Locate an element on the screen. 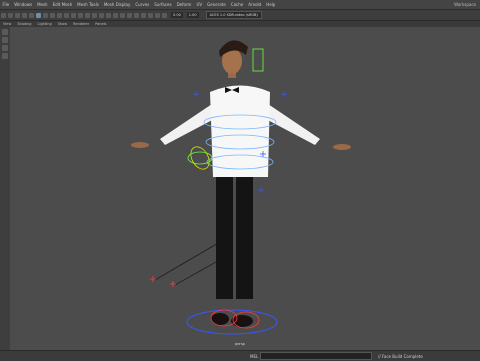 This screenshot has width=480, height=361. menu-cache: Cache is located at coordinates (236, 4).